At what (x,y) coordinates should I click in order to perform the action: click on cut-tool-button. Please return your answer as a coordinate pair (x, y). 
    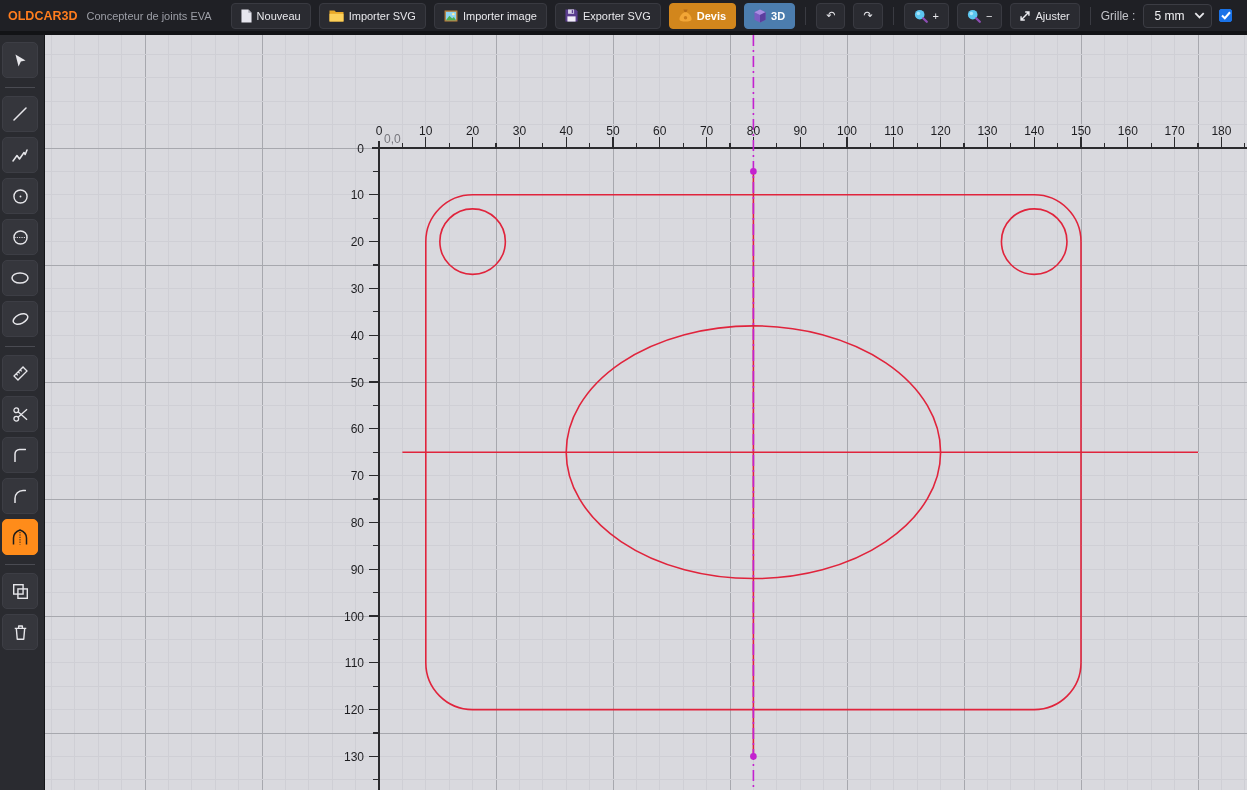
    Looking at the image, I should click on (20, 414).